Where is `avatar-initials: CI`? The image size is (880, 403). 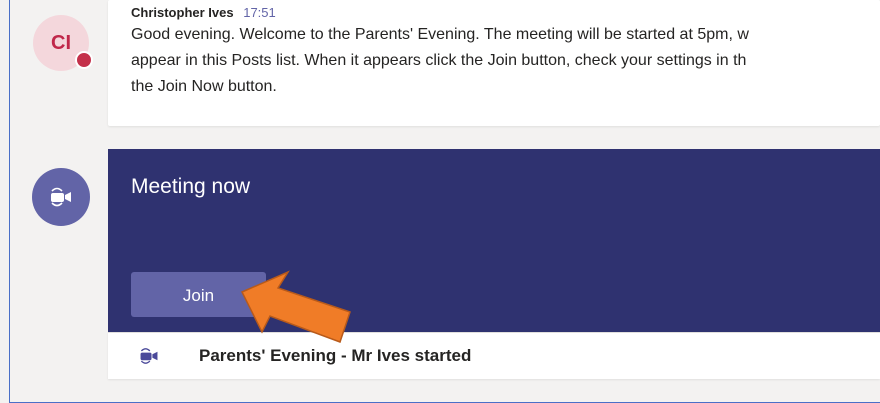 avatar-initials: CI is located at coordinates (61, 42).